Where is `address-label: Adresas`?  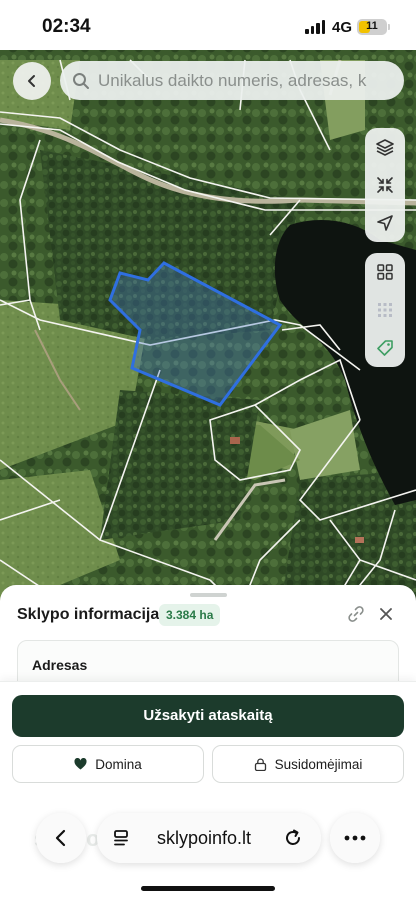 address-label: Adresas is located at coordinates (60, 665).